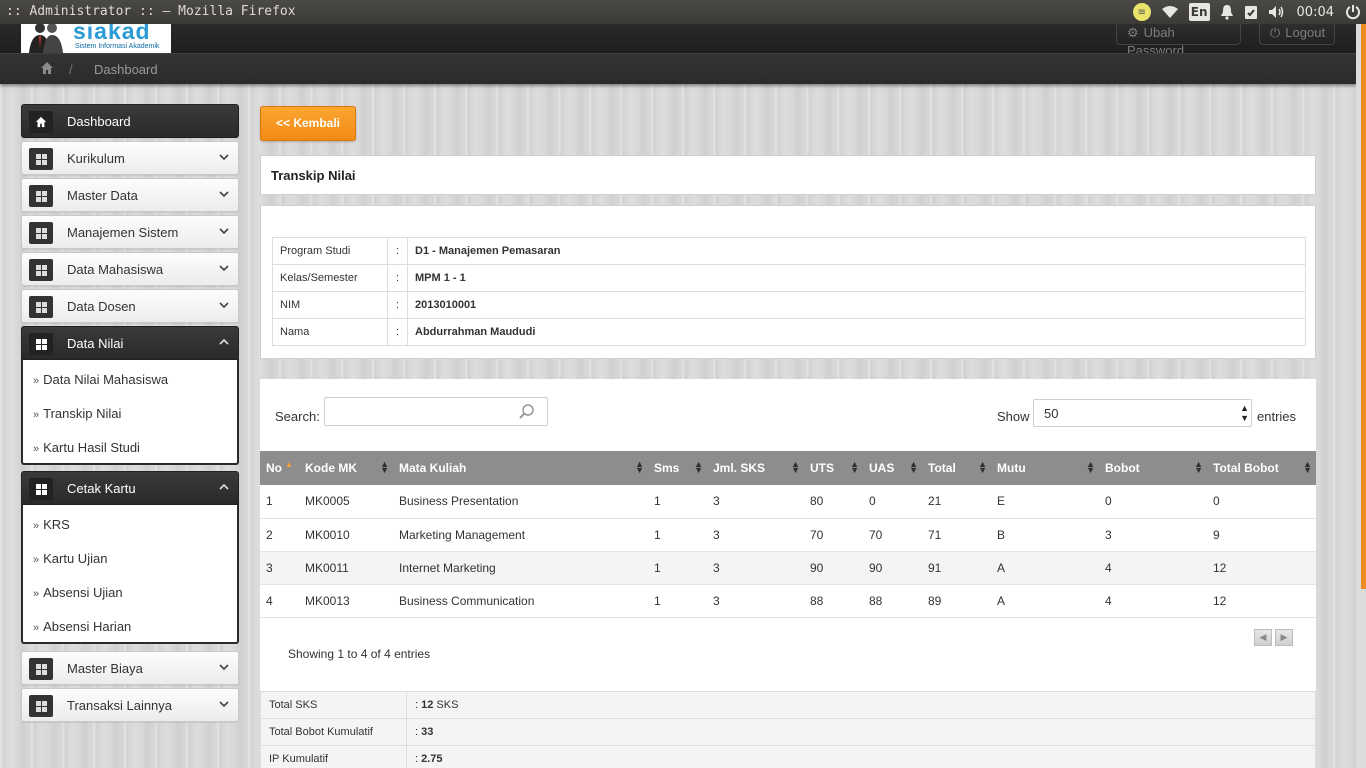 The image size is (1366, 768). Describe the element at coordinates (892, 468) in the screenshot. I see `column-header-uas: UAS ▲ ▼` at that location.